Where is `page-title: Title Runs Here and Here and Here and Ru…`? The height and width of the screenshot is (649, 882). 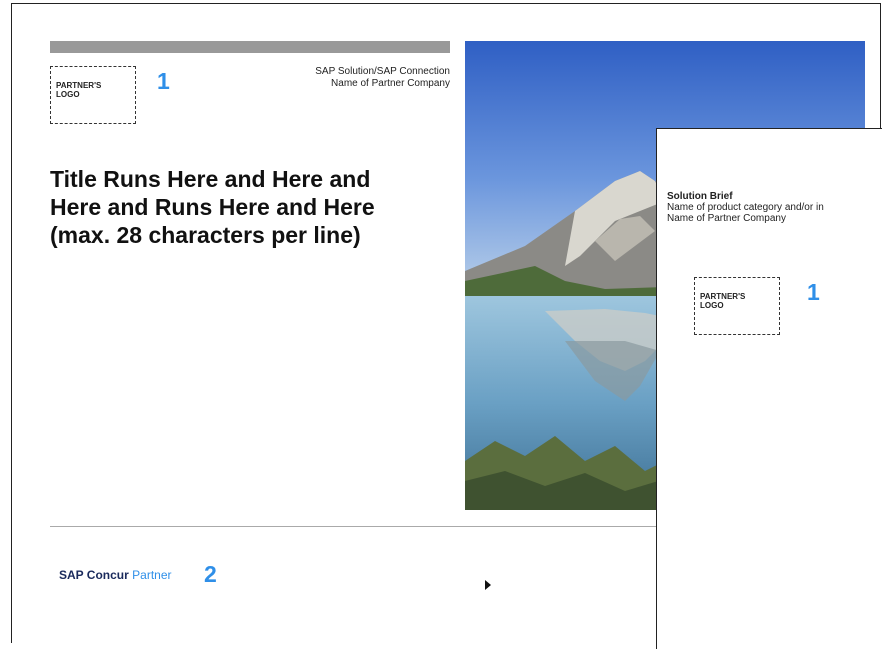
page-title: Title Runs Here and Here and Here and Ru… is located at coordinates (250, 207).